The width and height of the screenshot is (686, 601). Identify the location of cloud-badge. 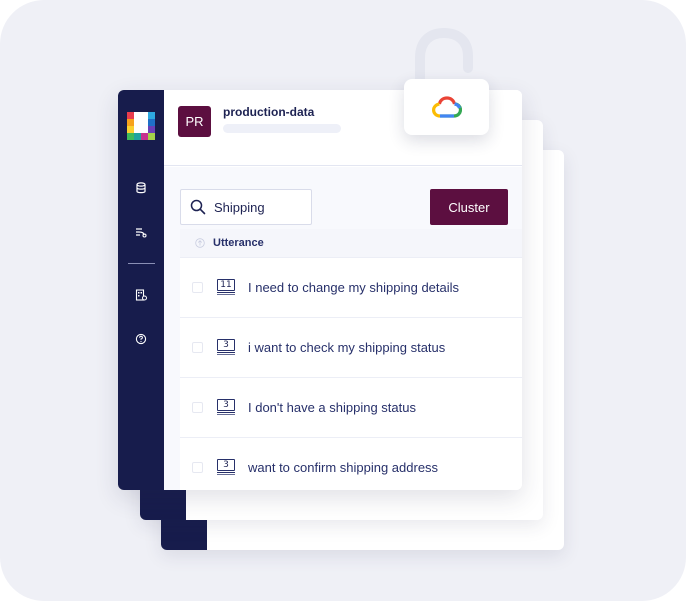
(446, 107).